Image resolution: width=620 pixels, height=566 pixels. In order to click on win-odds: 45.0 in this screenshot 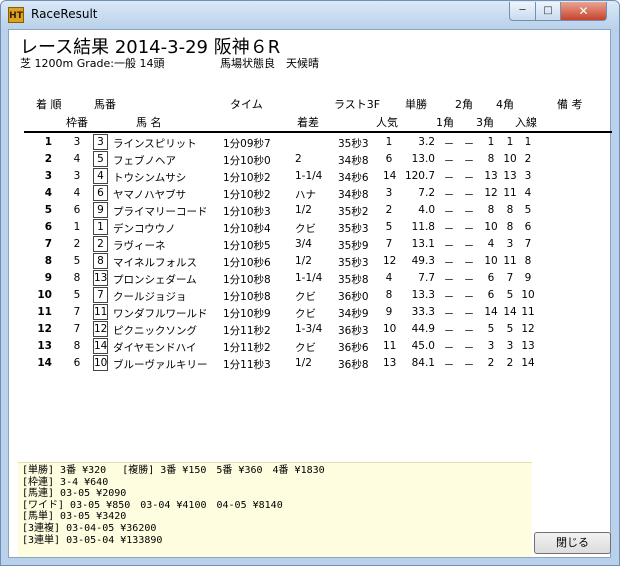, I will do `click(423, 346)`.